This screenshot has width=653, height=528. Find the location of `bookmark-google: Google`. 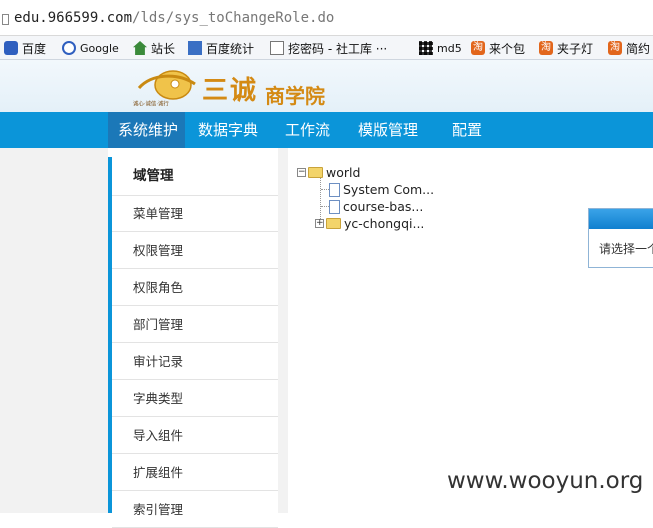

bookmark-google: Google is located at coordinates (90, 48).